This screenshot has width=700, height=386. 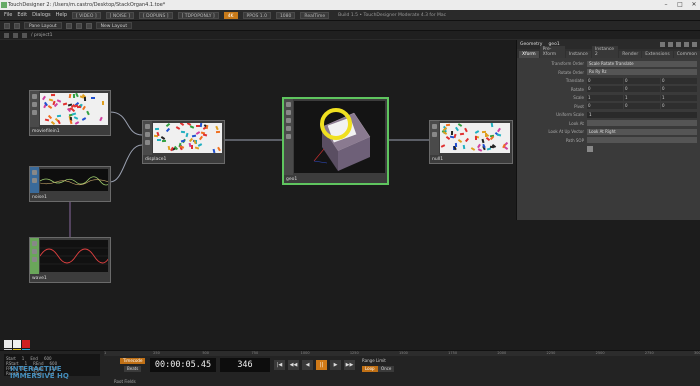 What do you see at coordinates (386, 369) in the screenshot?
I see `once-button: Once` at bounding box center [386, 369].